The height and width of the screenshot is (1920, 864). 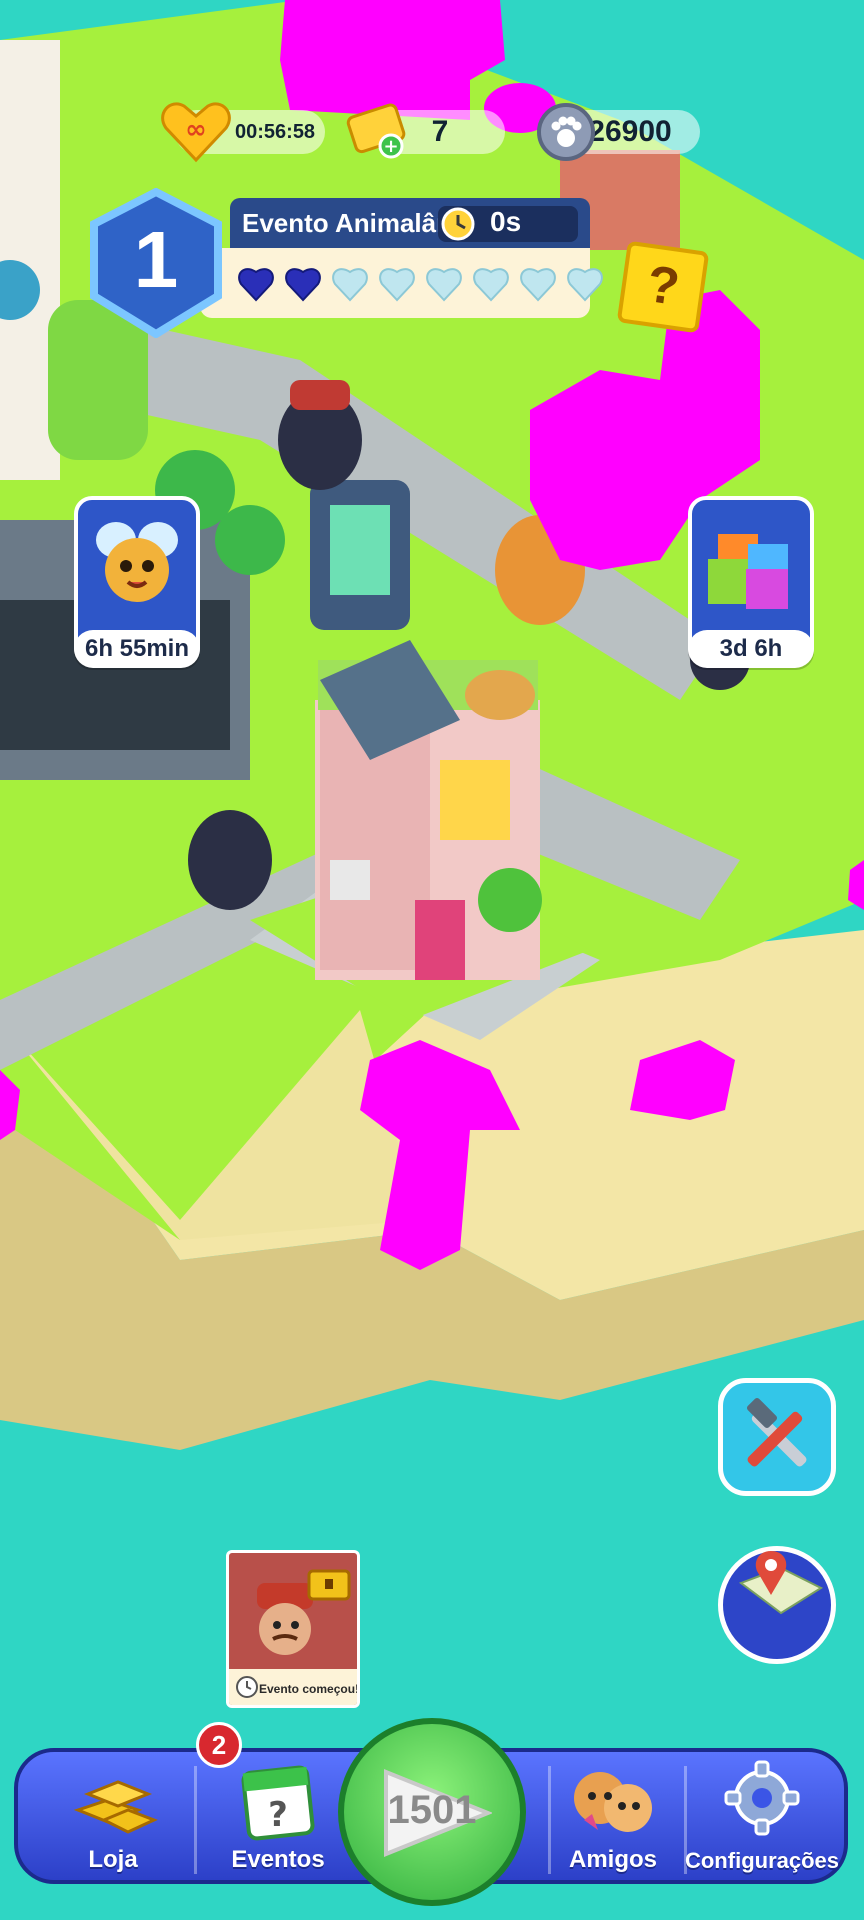 I want to click on nav-events: ? Eventos, so click(x=278, y=1820).